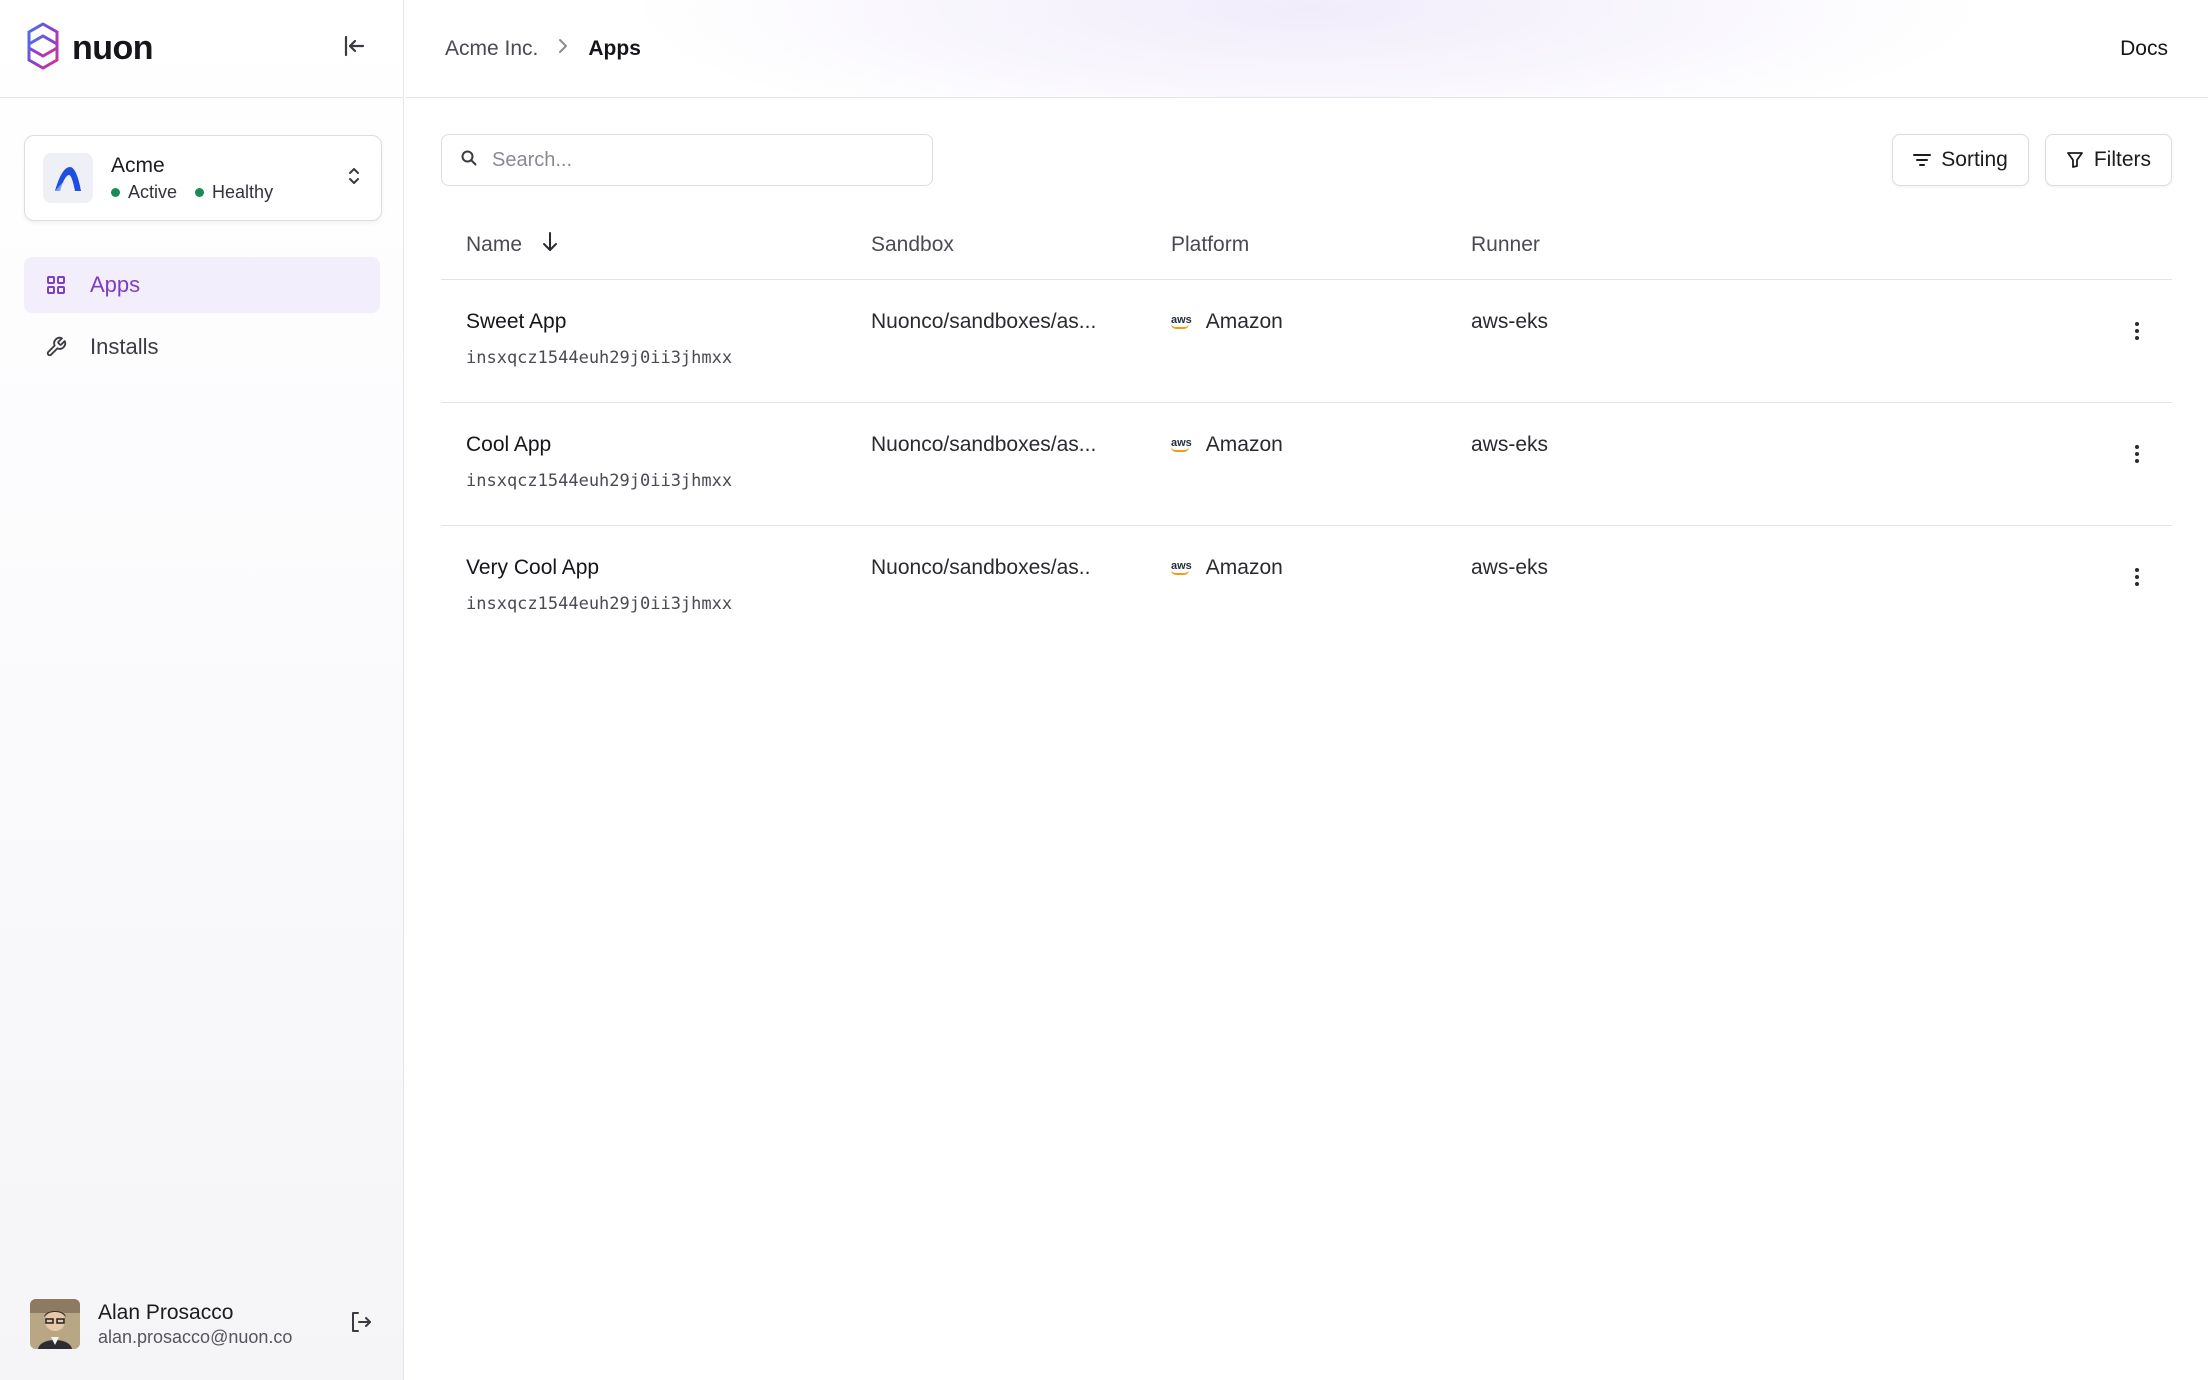 This screenshot has height=1380, width=2208. What do you see at coordinates (43, 48) in the screenshot?
I see `nuon-logo-icon` at bounding box center [43, 48].